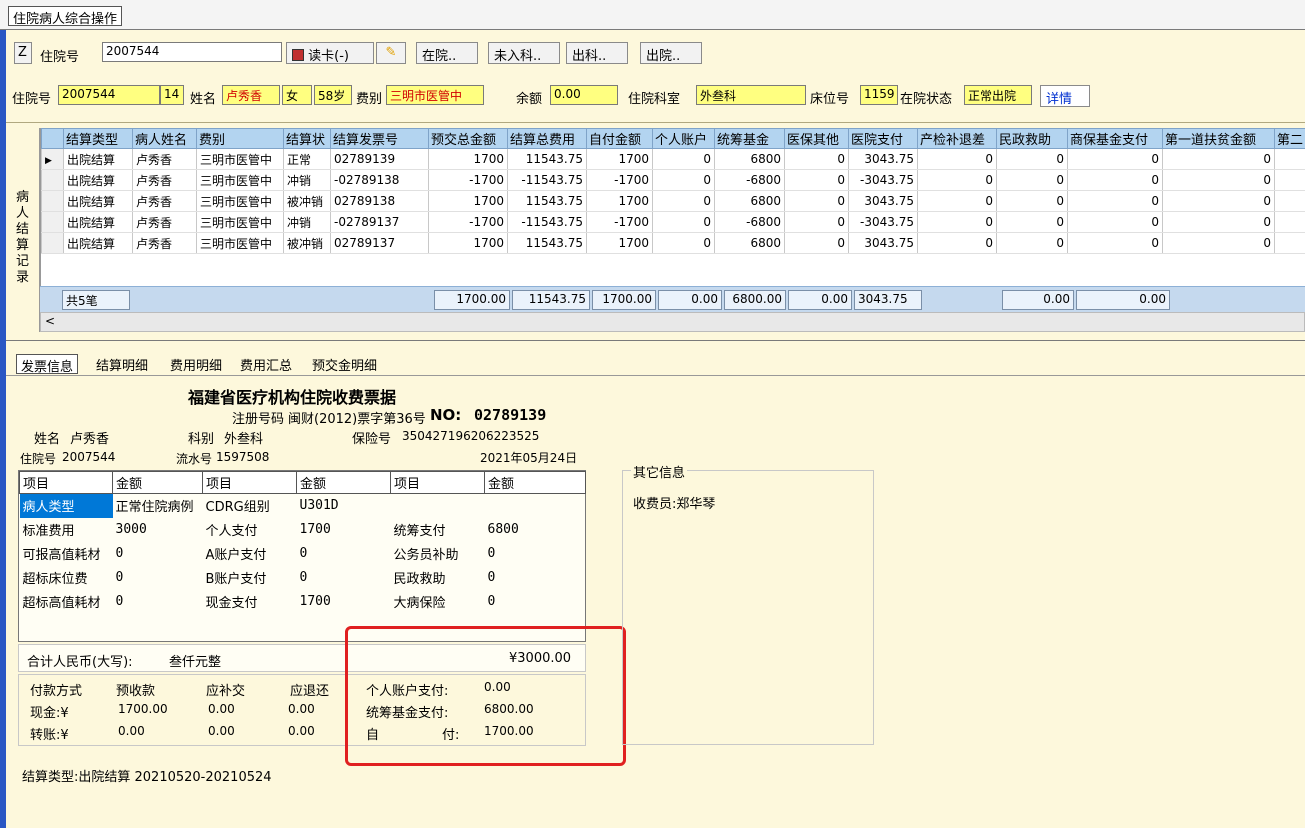  I want to click on tab-invoice-info: 发票信息, so click(47, 364).